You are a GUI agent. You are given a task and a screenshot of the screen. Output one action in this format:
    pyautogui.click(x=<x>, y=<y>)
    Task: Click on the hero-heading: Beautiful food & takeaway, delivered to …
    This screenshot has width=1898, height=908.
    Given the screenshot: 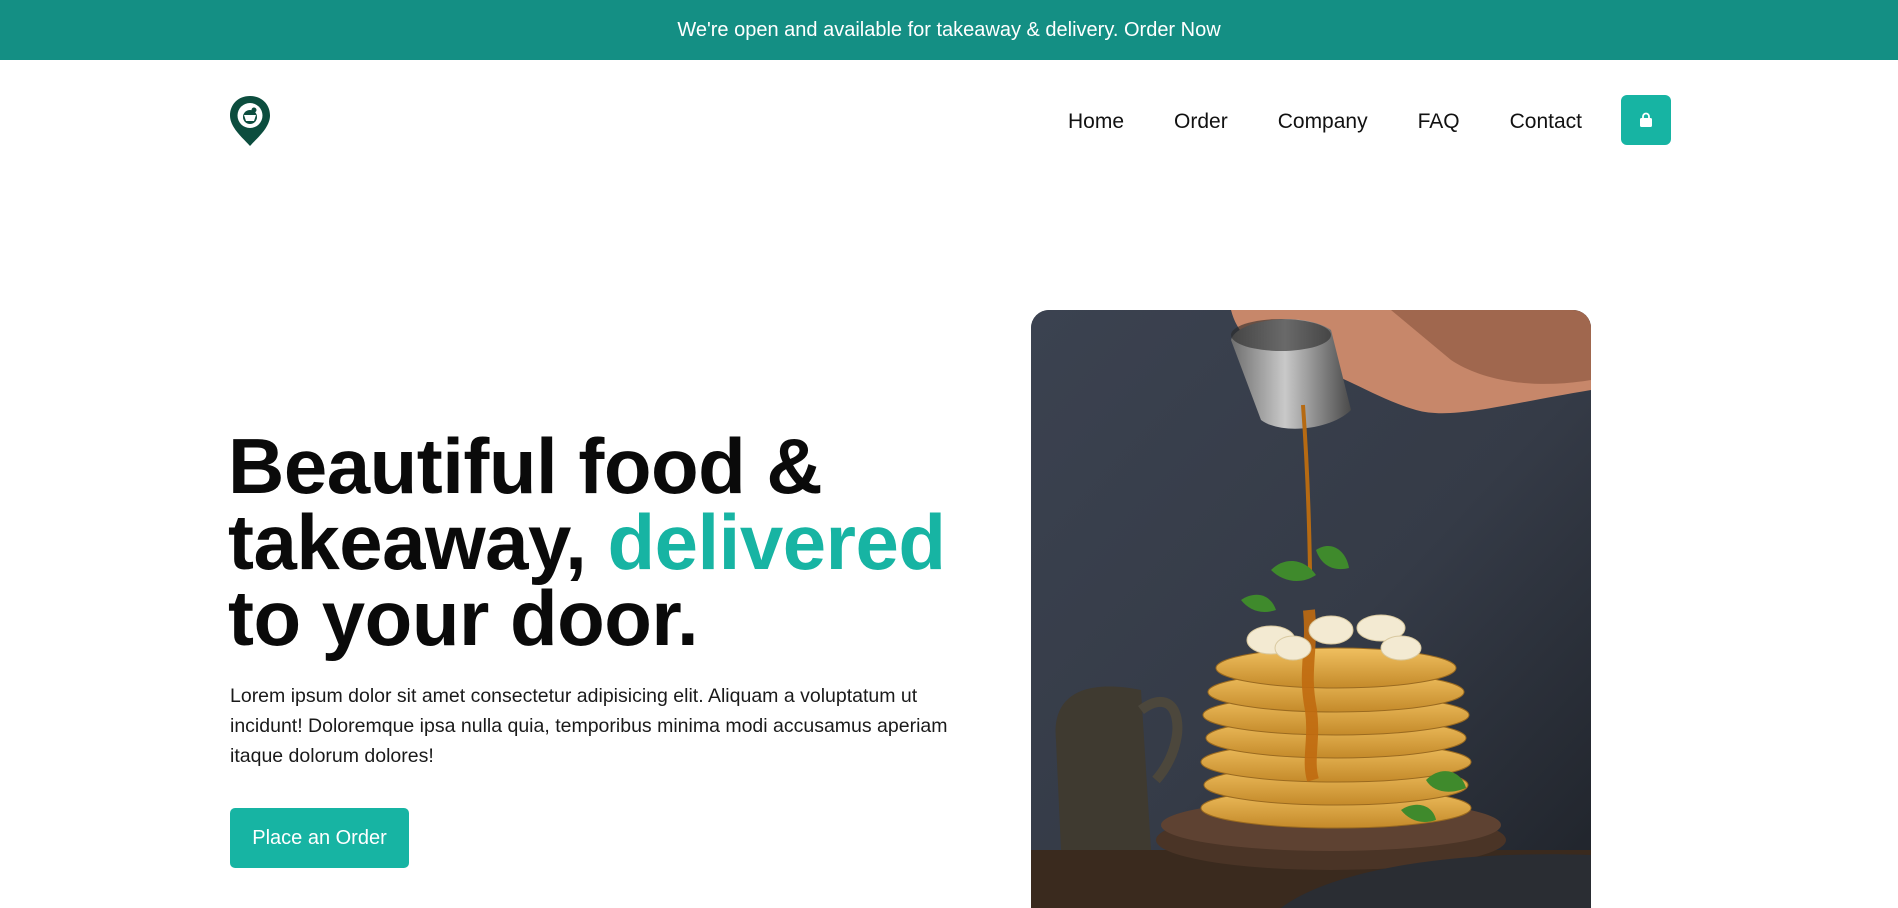 What is the action you would take?
    pyautogui.click(x=608, y=542)
    